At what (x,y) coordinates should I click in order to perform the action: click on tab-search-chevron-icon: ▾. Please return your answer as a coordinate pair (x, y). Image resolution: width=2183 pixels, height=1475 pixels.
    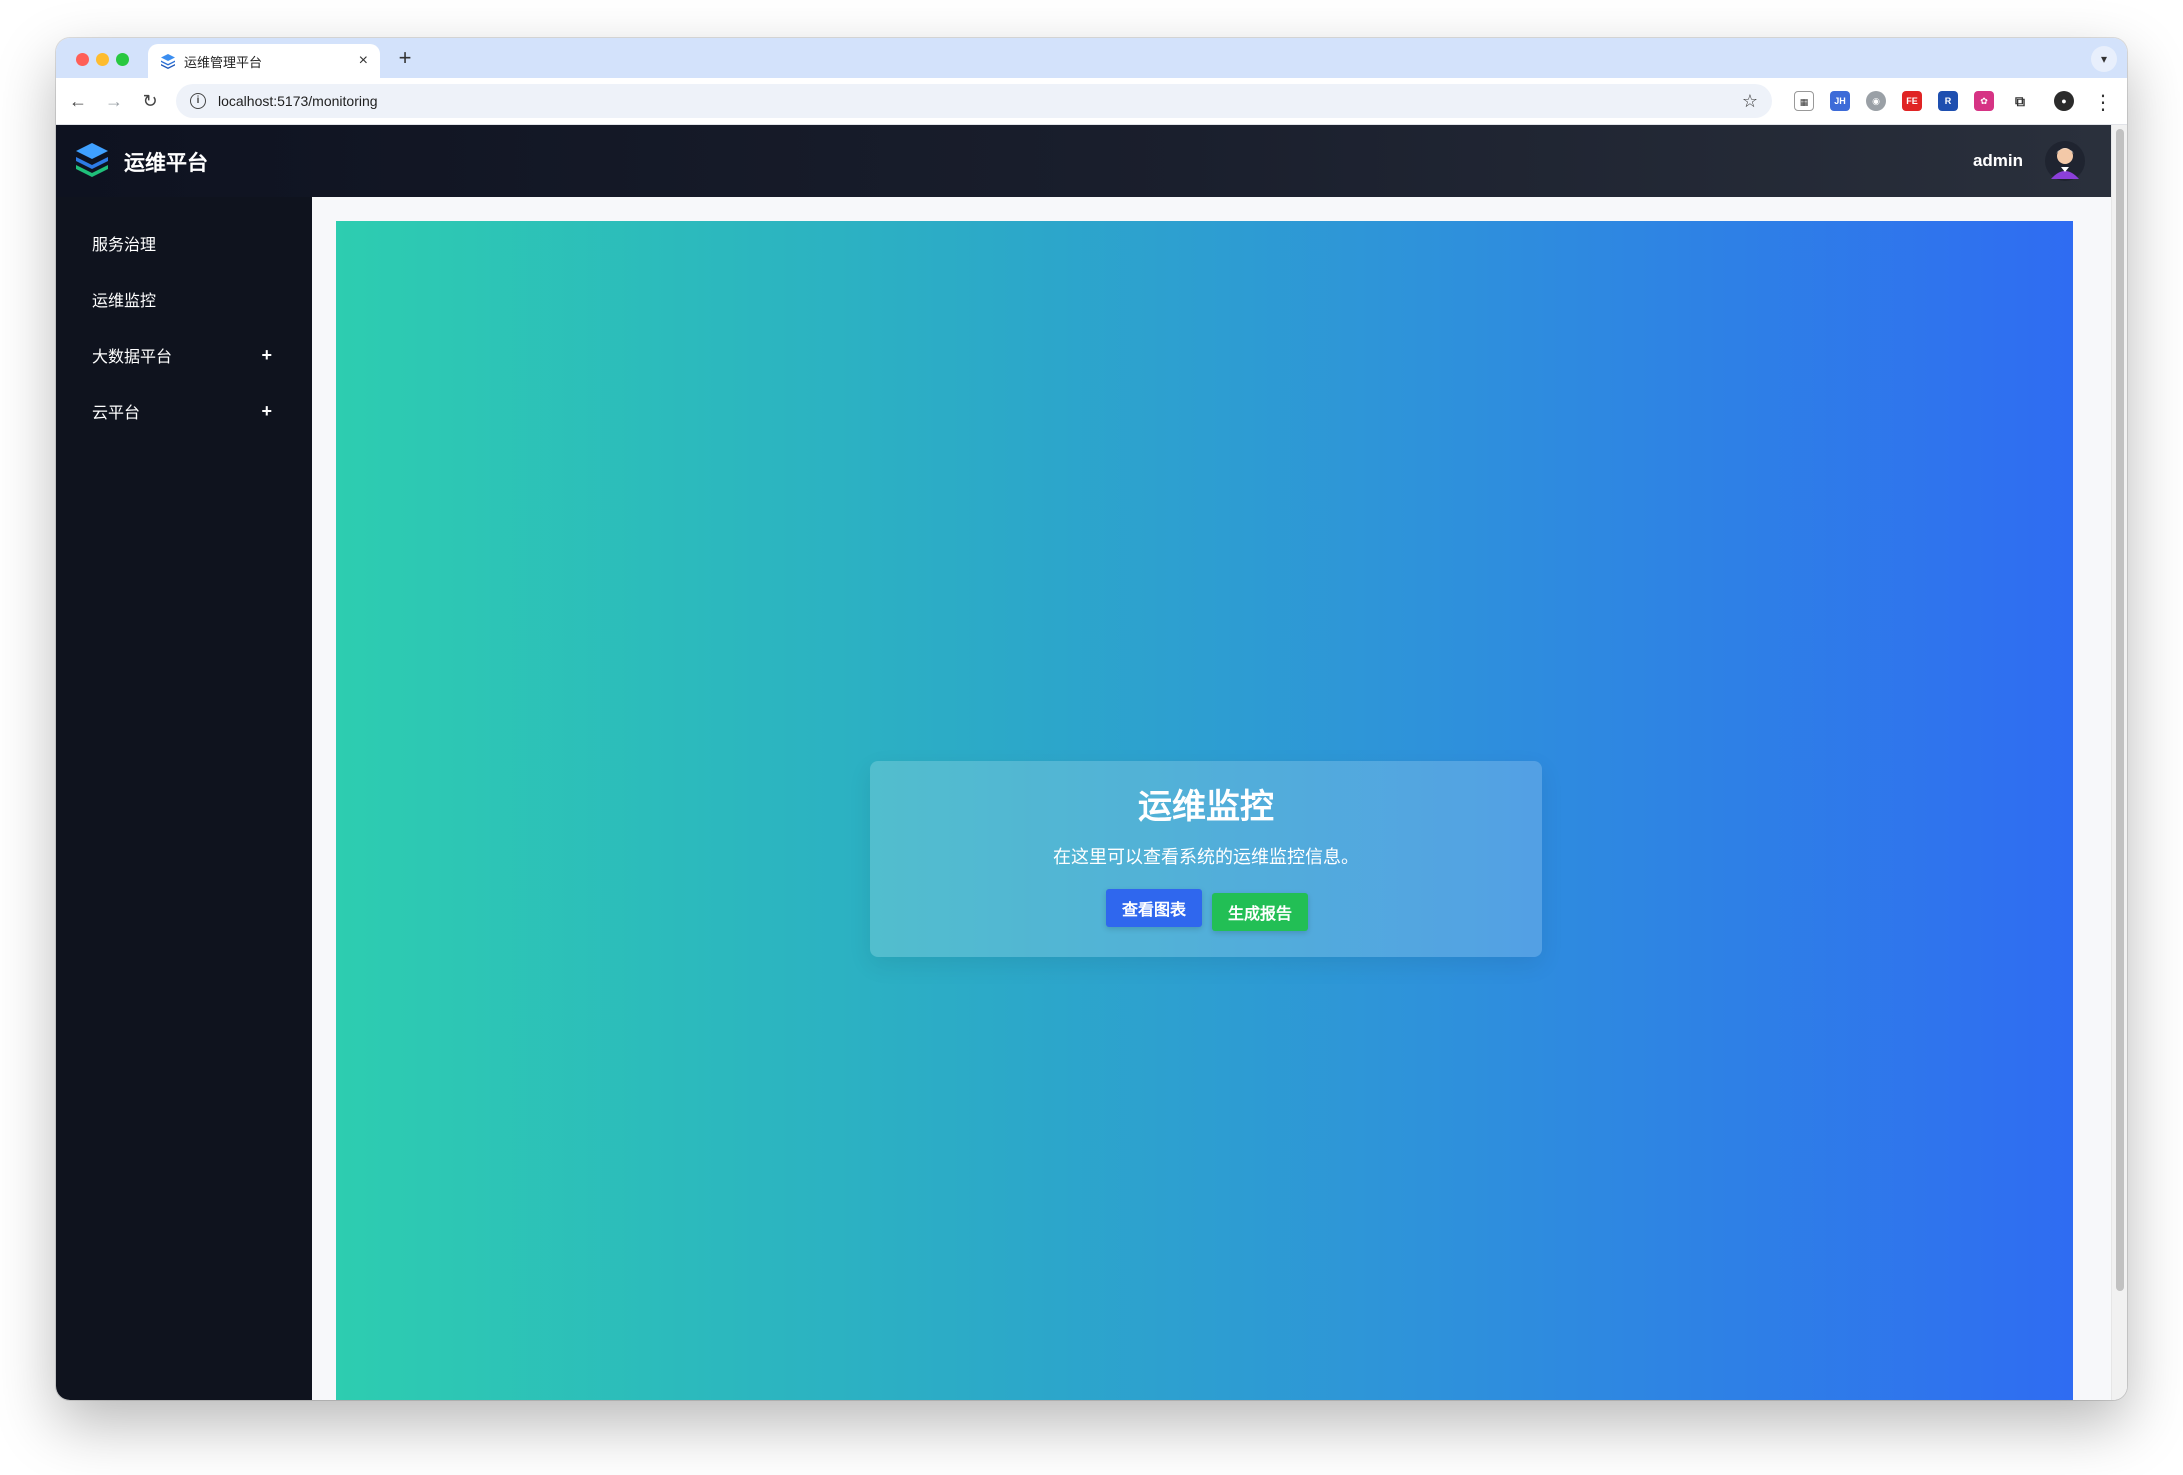
    Looking at the image, I should click on (2104, 59).